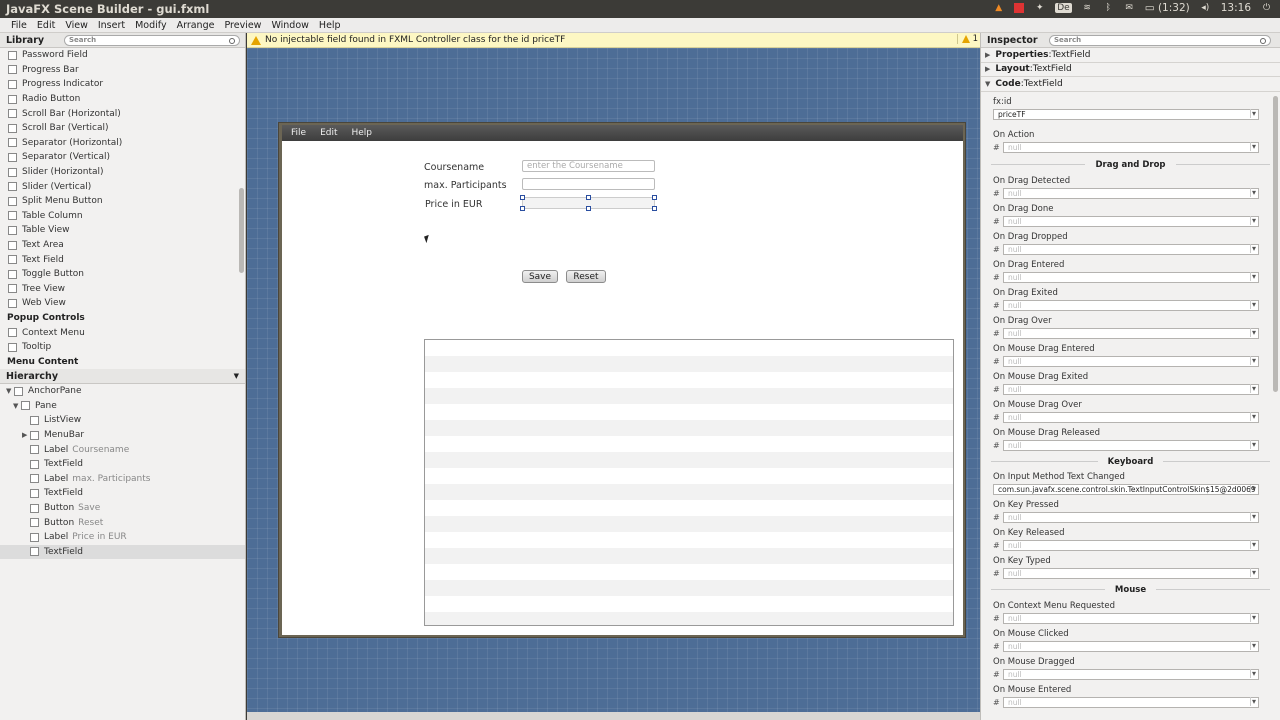 Image resolution: width=1280 pixels, height=720 pixels. What do you see at coordinates (330, 25) in the screenshot?
I see `menu-help: Help` at bounding box center [330, 25].